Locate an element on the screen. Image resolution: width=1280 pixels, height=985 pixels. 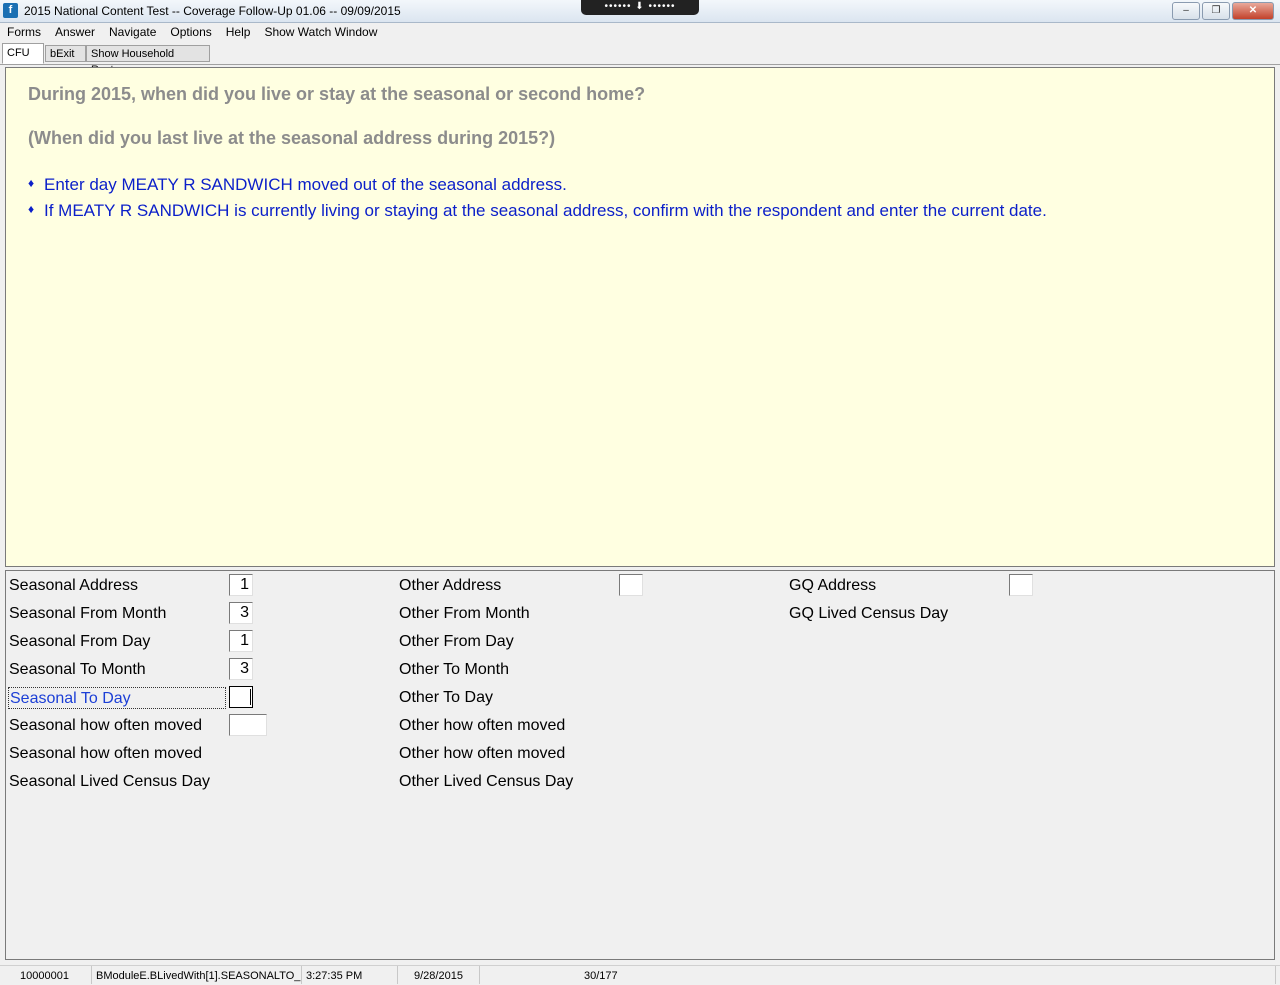
status-time: 3:27:35 PM is located at coordinates (350, 975).